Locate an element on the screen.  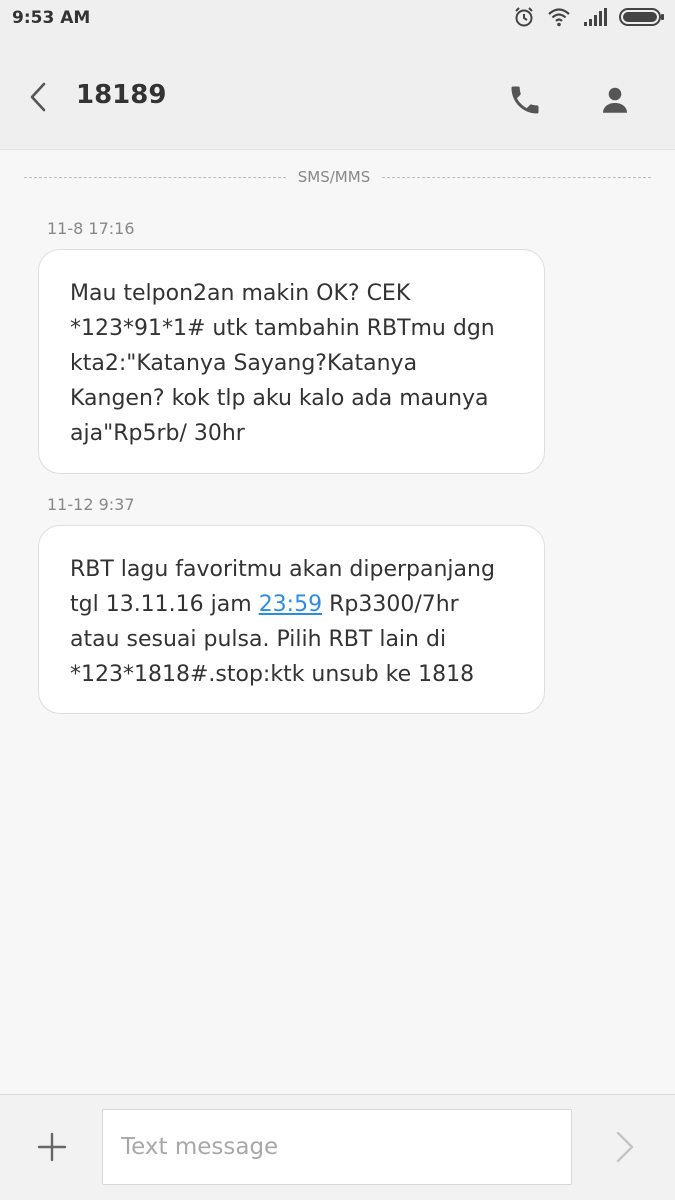
call-button is located at coordinates (525, 100).